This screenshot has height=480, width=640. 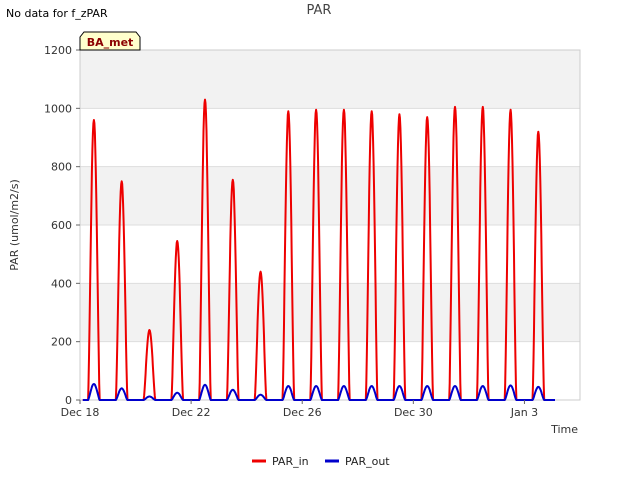 I want to click on site-tag: BA_met, so click(x=110, y=41).